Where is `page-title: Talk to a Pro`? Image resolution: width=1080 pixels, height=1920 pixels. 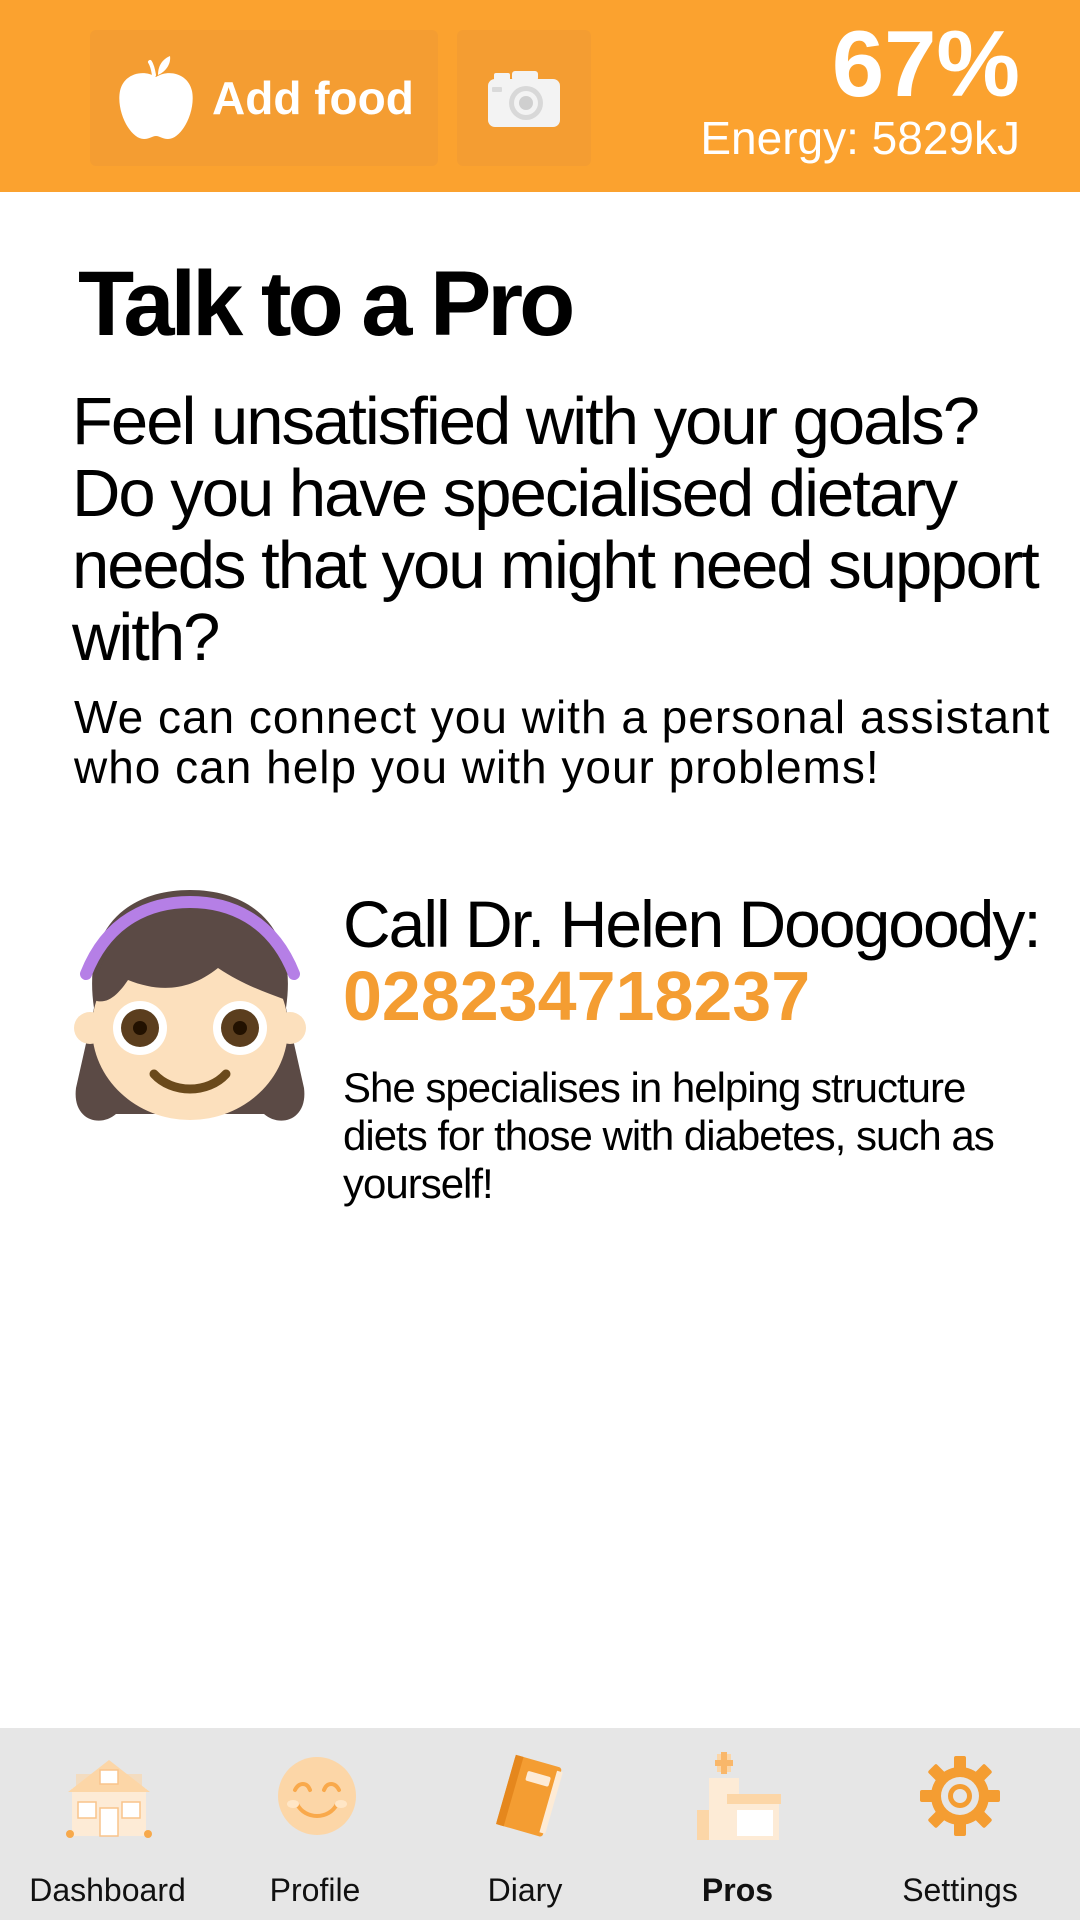
page-title: Talk to a Pro is located at coordinates (326, 304).